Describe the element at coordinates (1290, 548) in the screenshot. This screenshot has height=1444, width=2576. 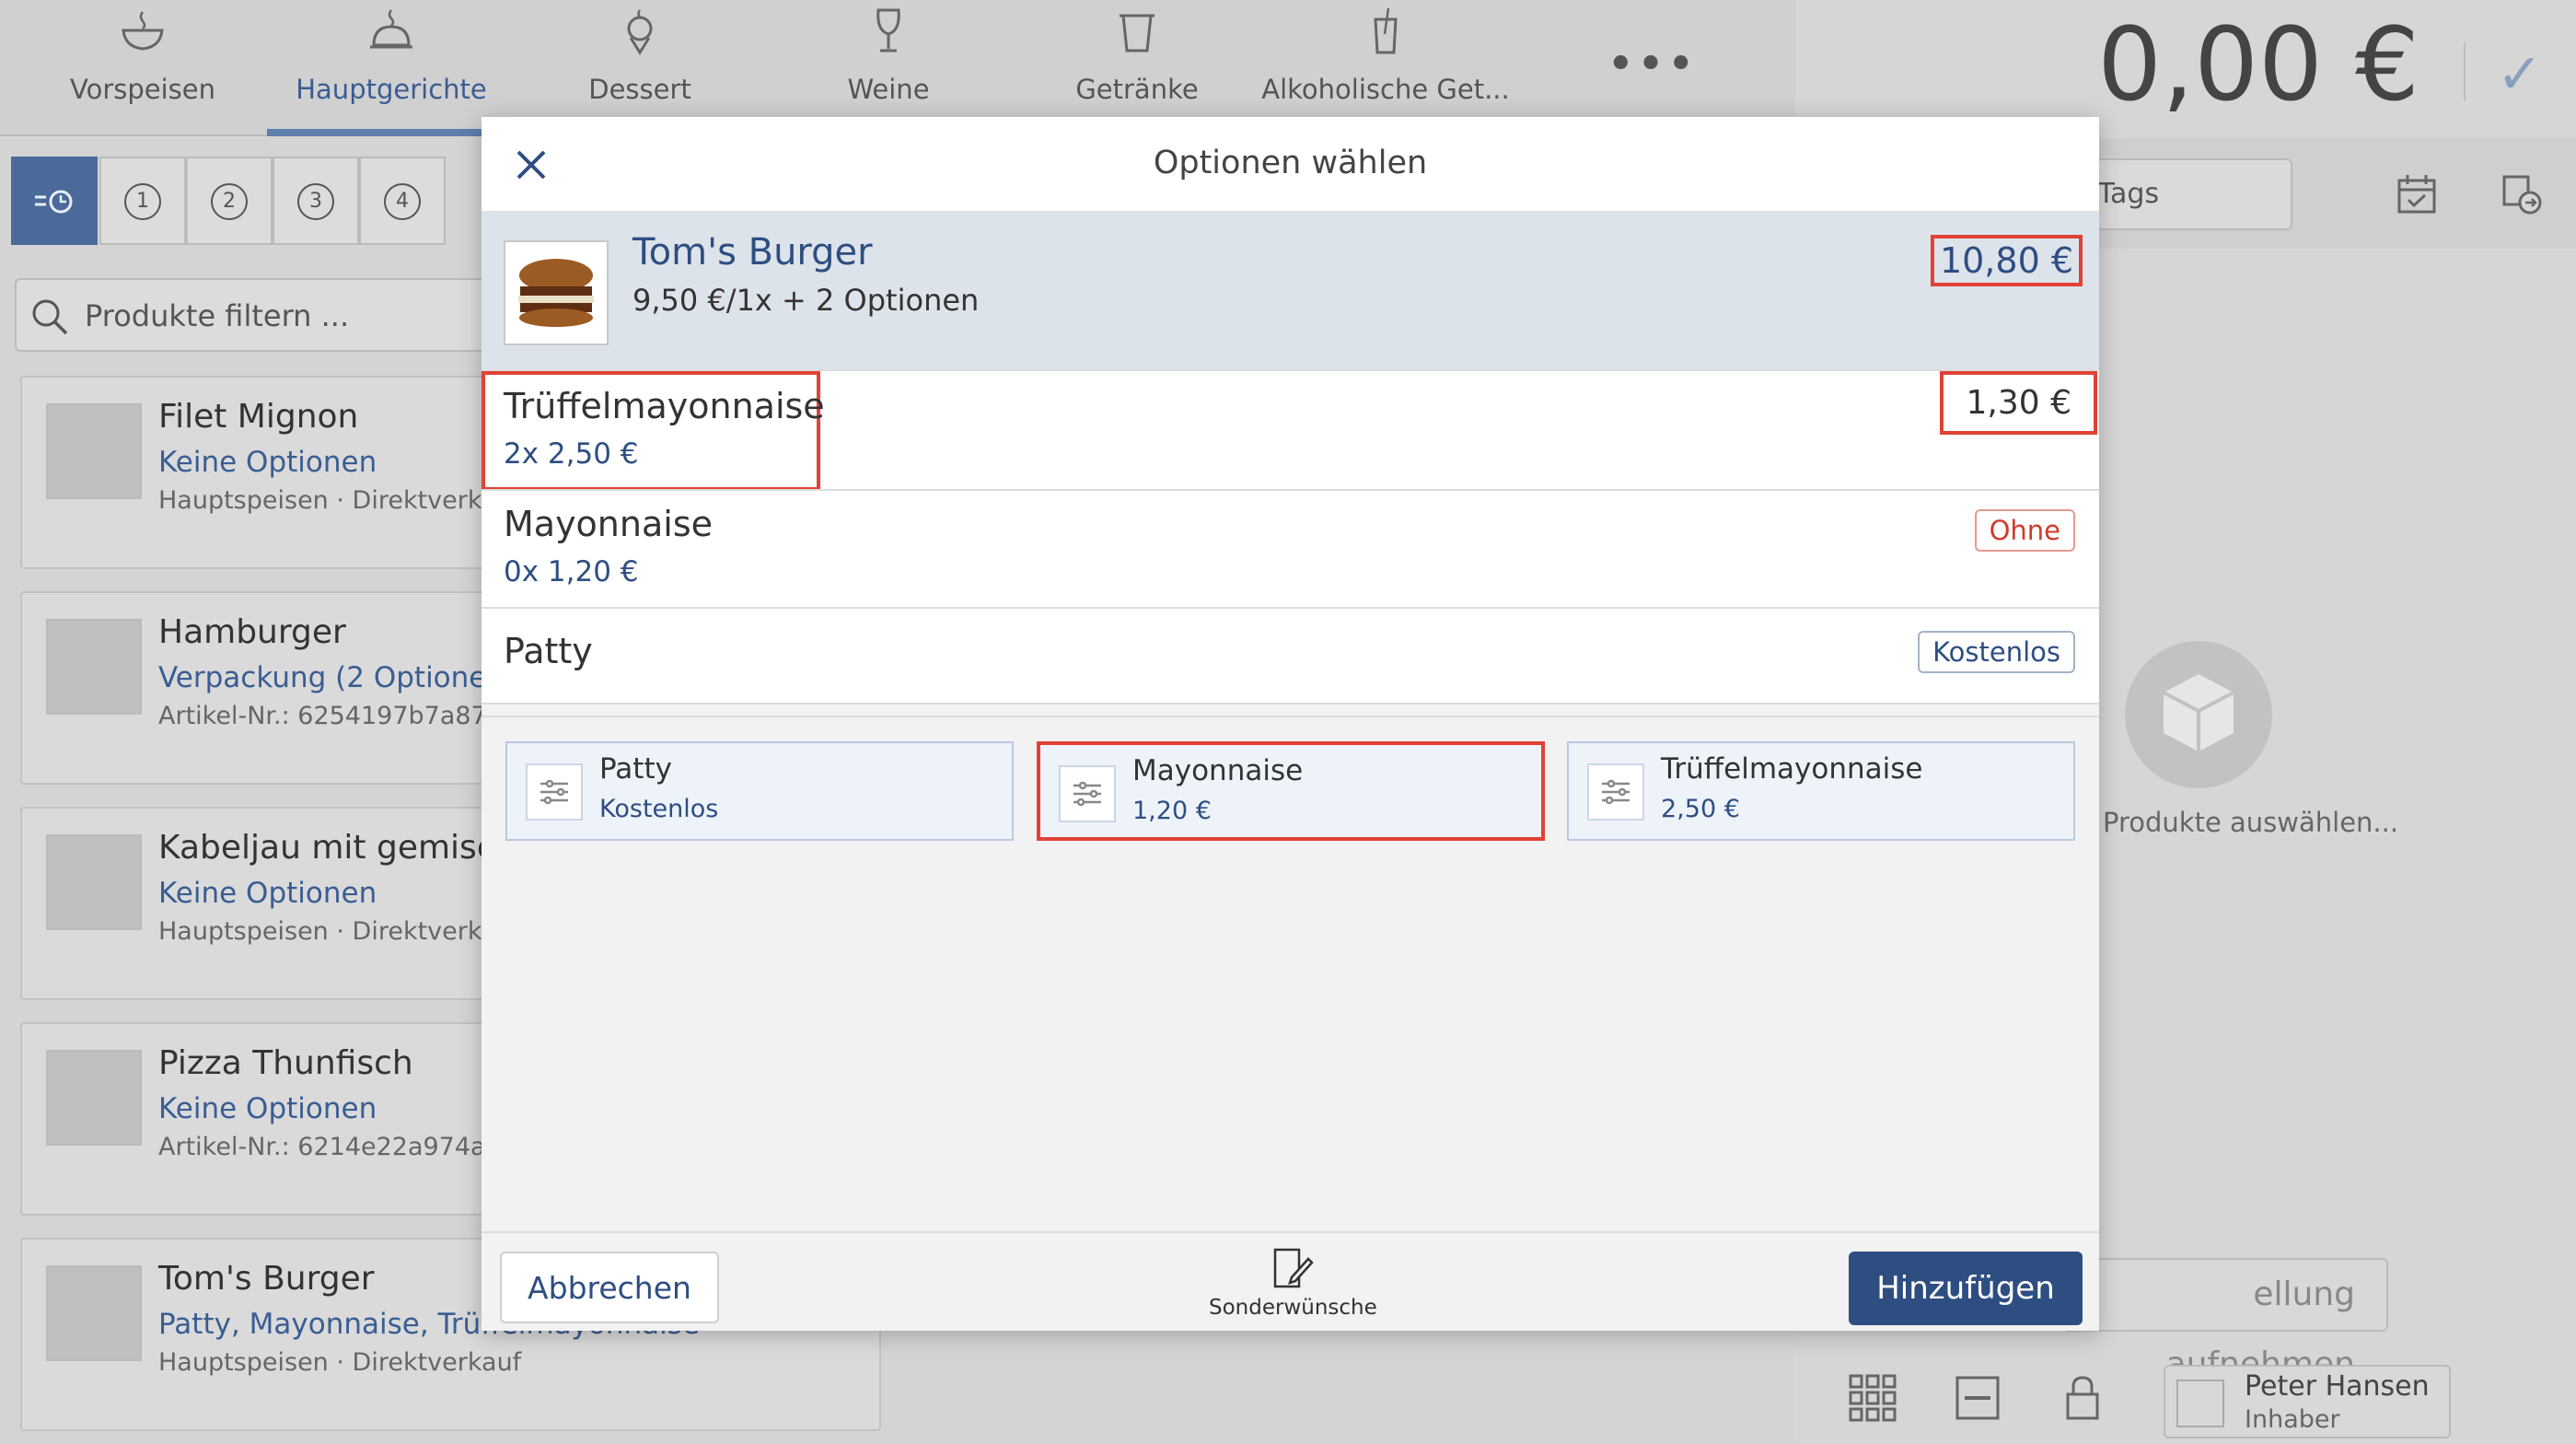
I see `option-row-mayonnaise: Mayonnaise 0x 1,20 € Ohne` at that location.